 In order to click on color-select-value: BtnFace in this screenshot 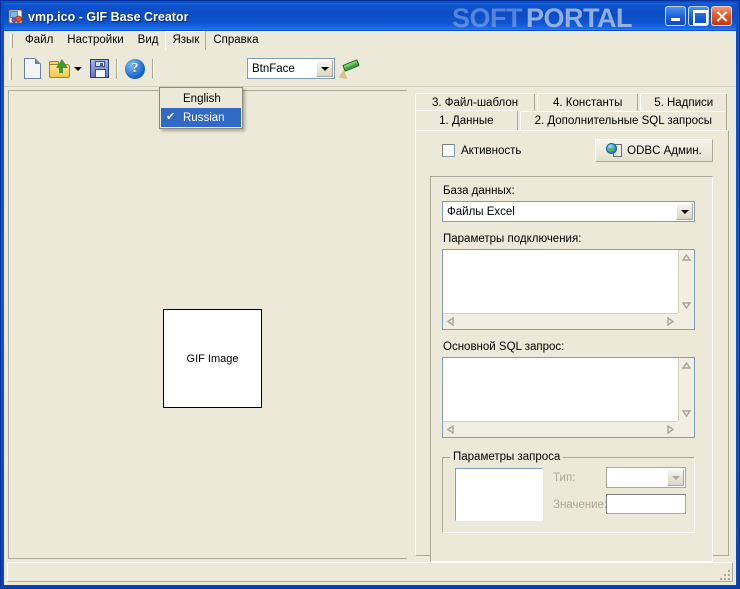, I will do `click(273, 68)`.